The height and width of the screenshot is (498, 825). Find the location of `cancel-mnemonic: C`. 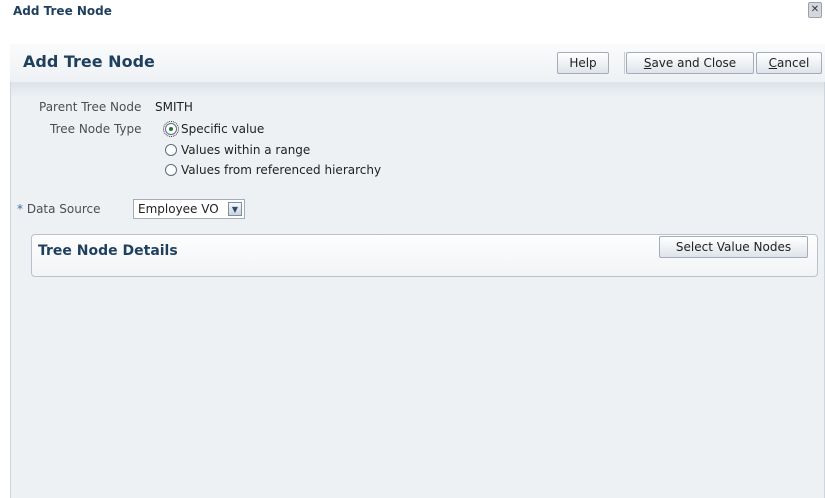

cancel-mnemonic: C is located at coordinates (773, 63).